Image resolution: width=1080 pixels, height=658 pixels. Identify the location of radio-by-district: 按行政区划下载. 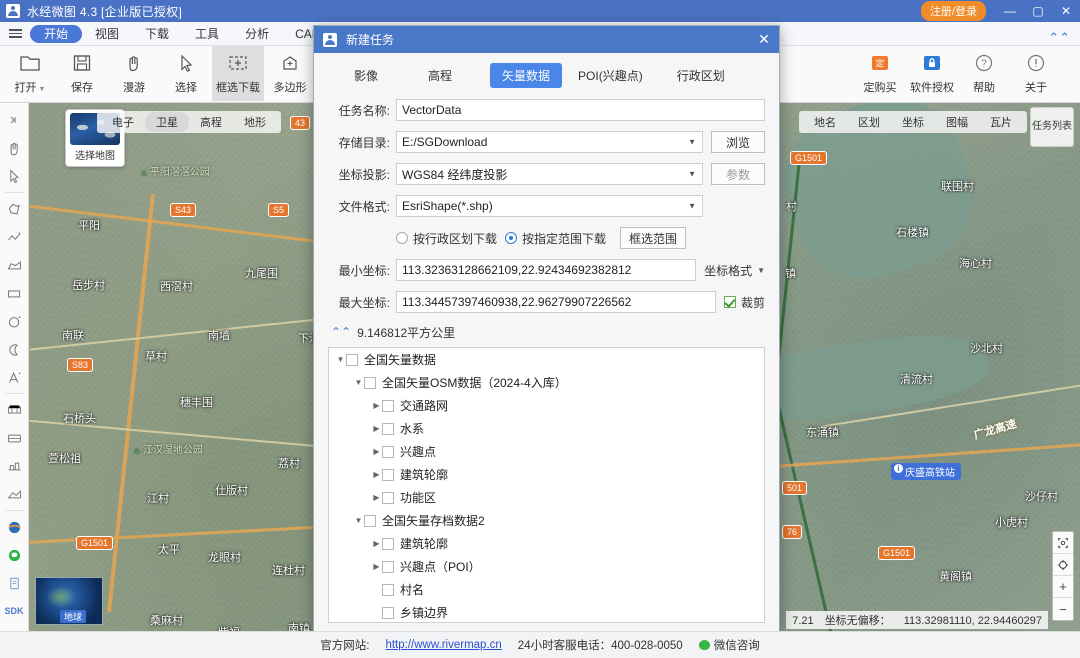
(446, 238).